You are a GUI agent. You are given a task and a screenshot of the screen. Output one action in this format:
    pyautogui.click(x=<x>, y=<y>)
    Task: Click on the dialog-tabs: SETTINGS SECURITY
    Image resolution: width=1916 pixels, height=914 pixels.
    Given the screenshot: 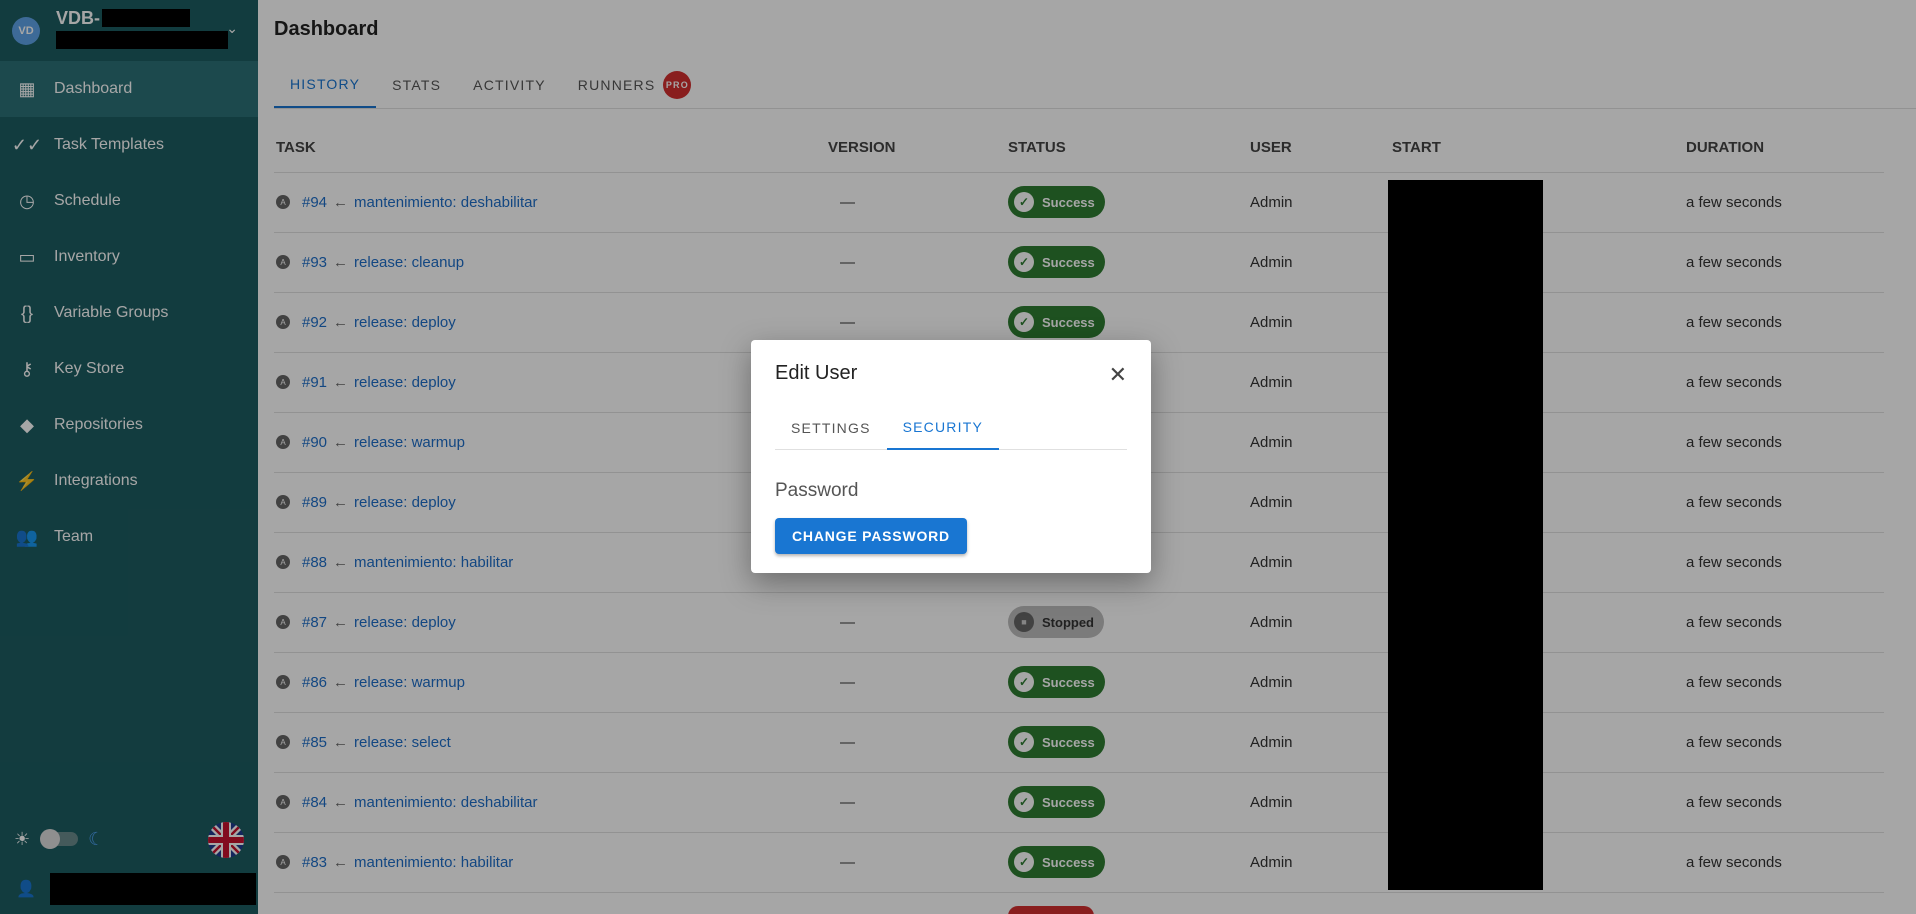 What is the action you would take?
    pyautogui.click(x=951, y=428)
    